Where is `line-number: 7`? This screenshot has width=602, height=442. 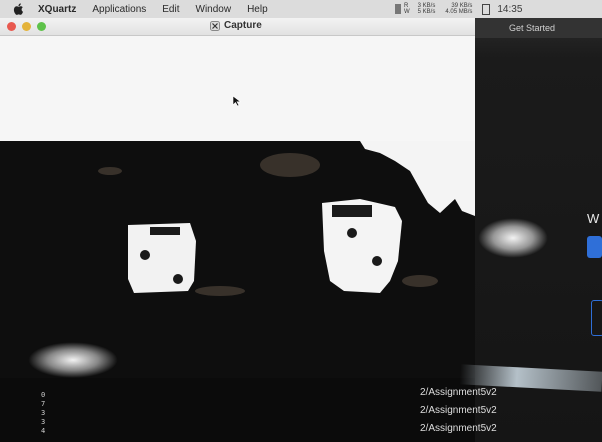 line-number: 7 is located at coordinates (43, 404).